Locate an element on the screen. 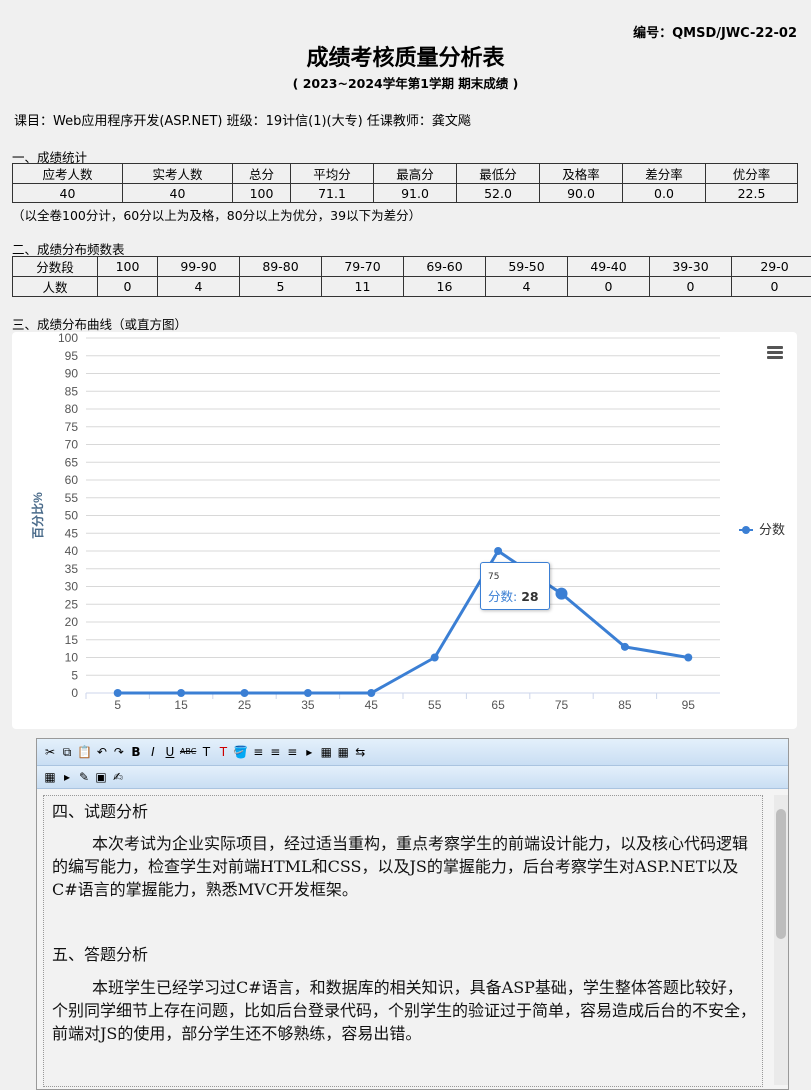 The height and width of the screenshot is (1090, 811). distribution-header-cell: 79-70 is located at coordinates (363, 267).